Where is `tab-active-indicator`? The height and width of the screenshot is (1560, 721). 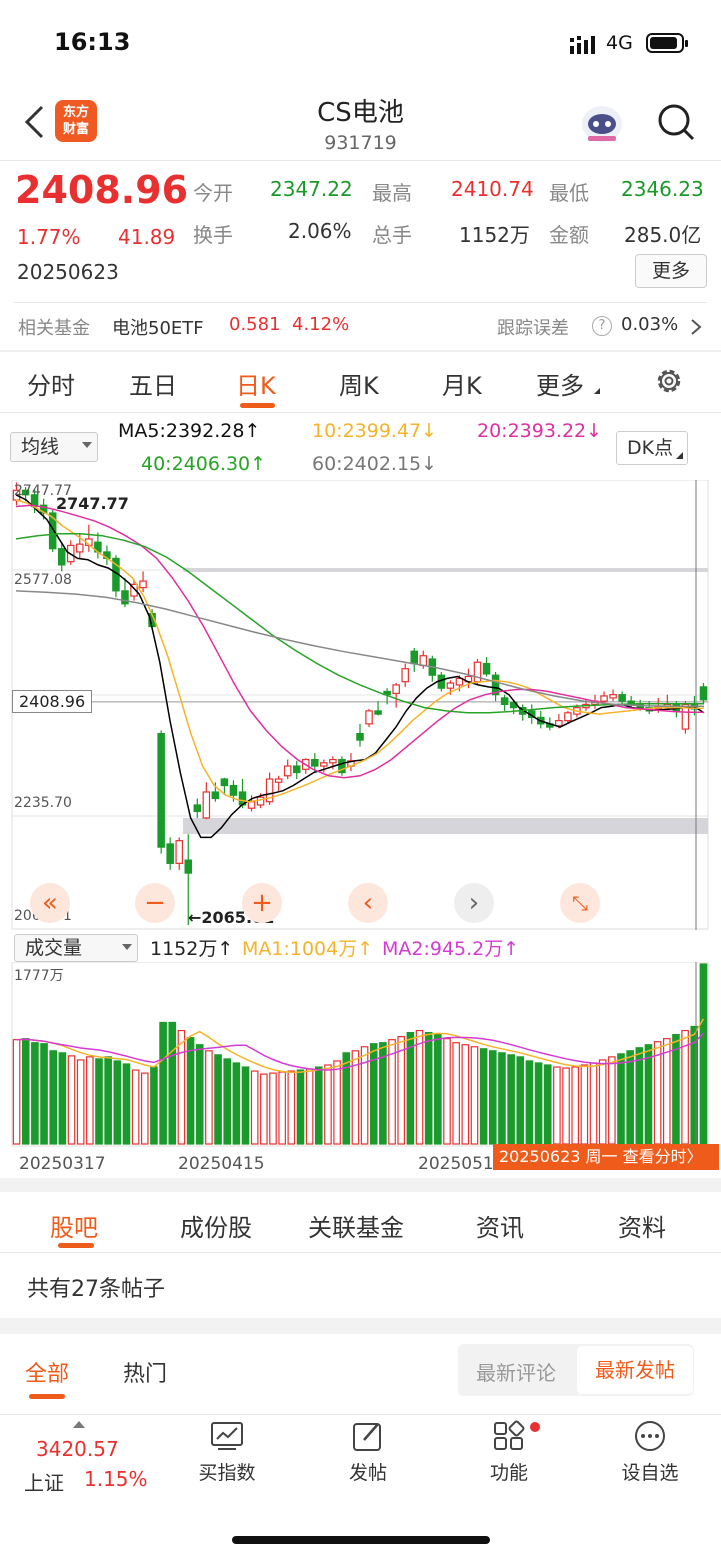 tab-active-indicator is located at coordinates (257, 405).